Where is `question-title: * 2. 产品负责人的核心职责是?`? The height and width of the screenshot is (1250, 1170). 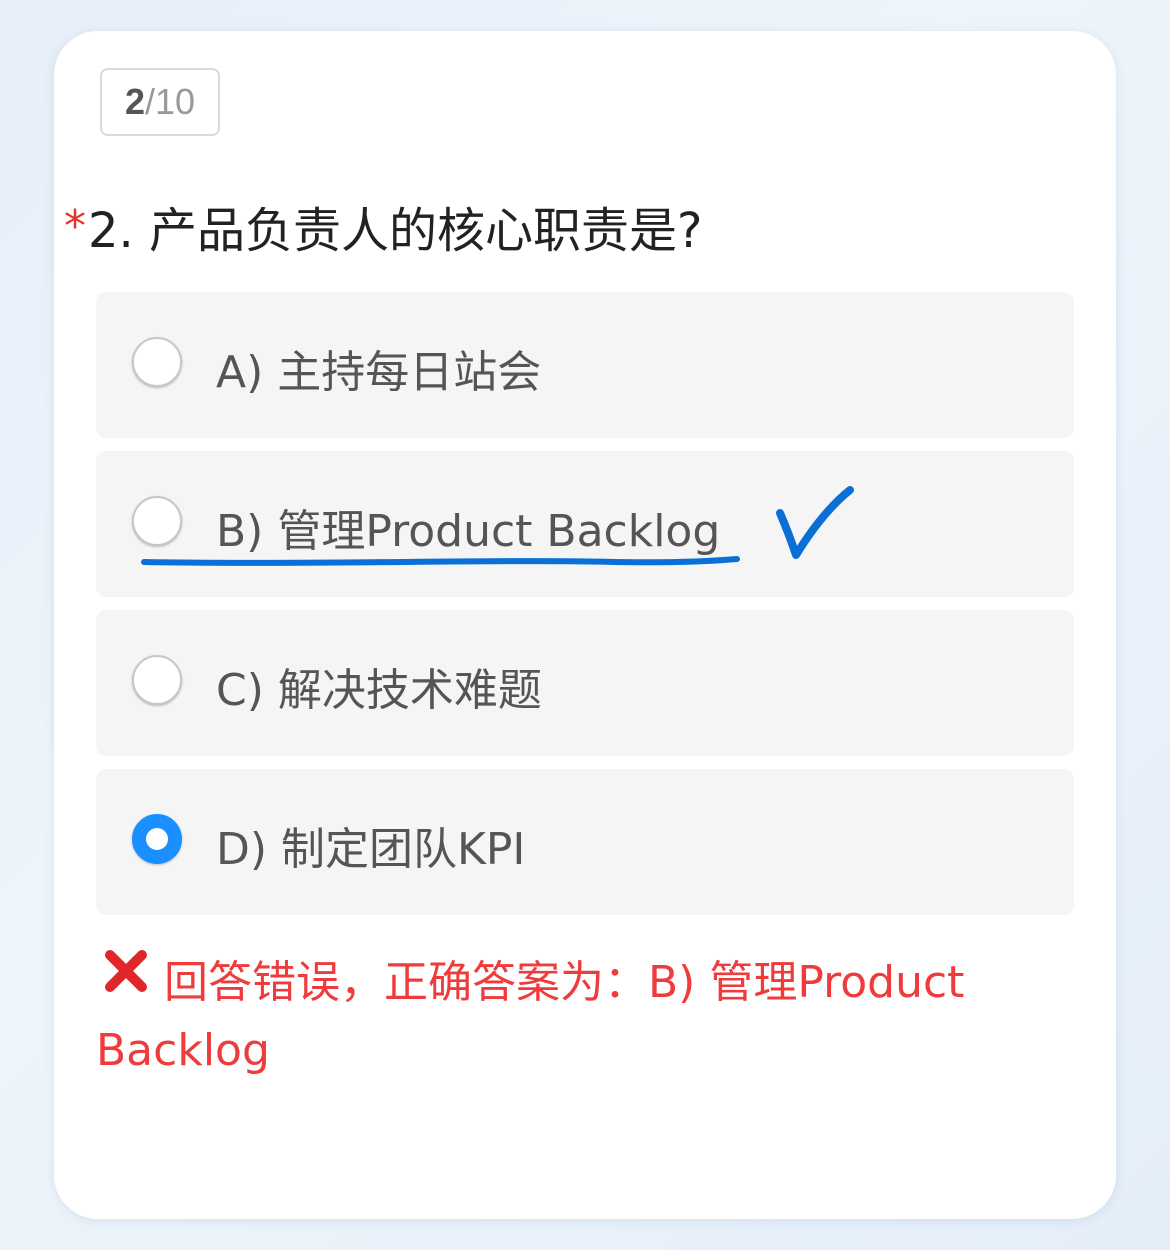 question-title: * 2. 产品负责人的核心职责是? is located at coordinates (383, 226).